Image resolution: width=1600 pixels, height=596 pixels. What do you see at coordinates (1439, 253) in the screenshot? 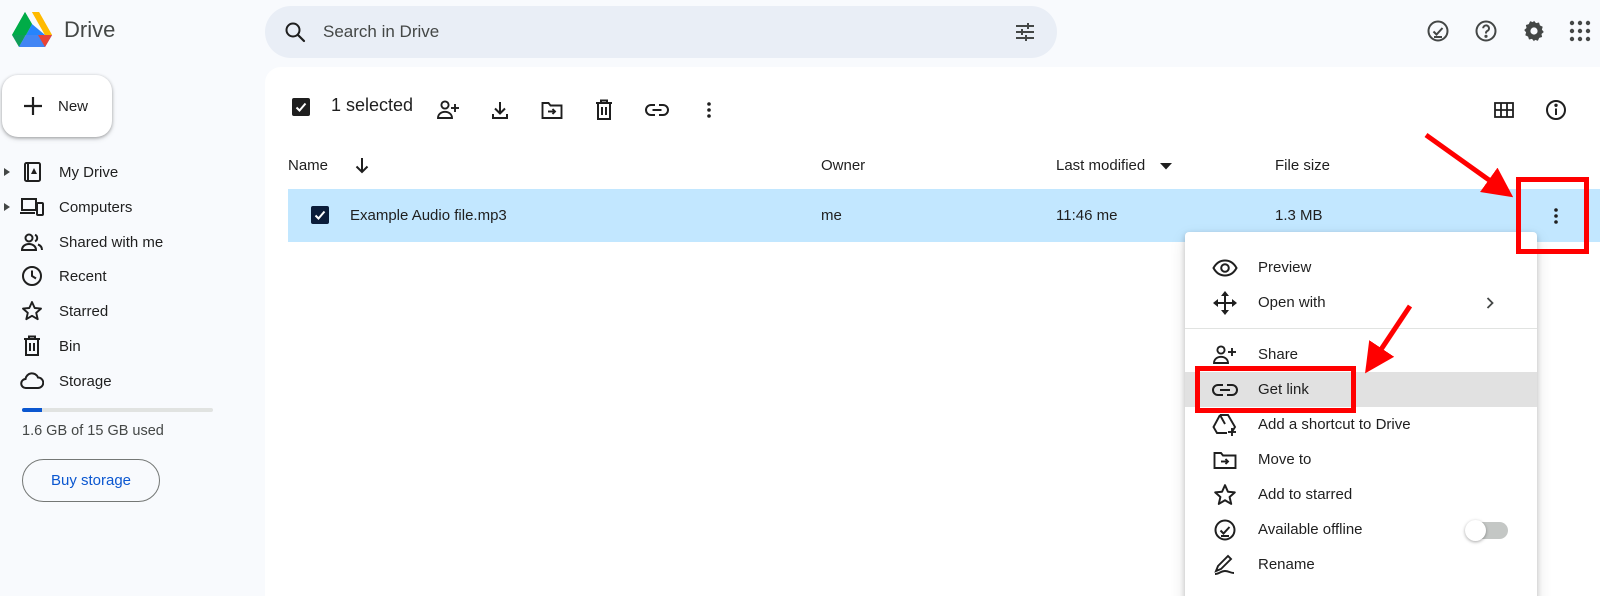
I see `annotation-arrows` at bounding box center [1439, 253].